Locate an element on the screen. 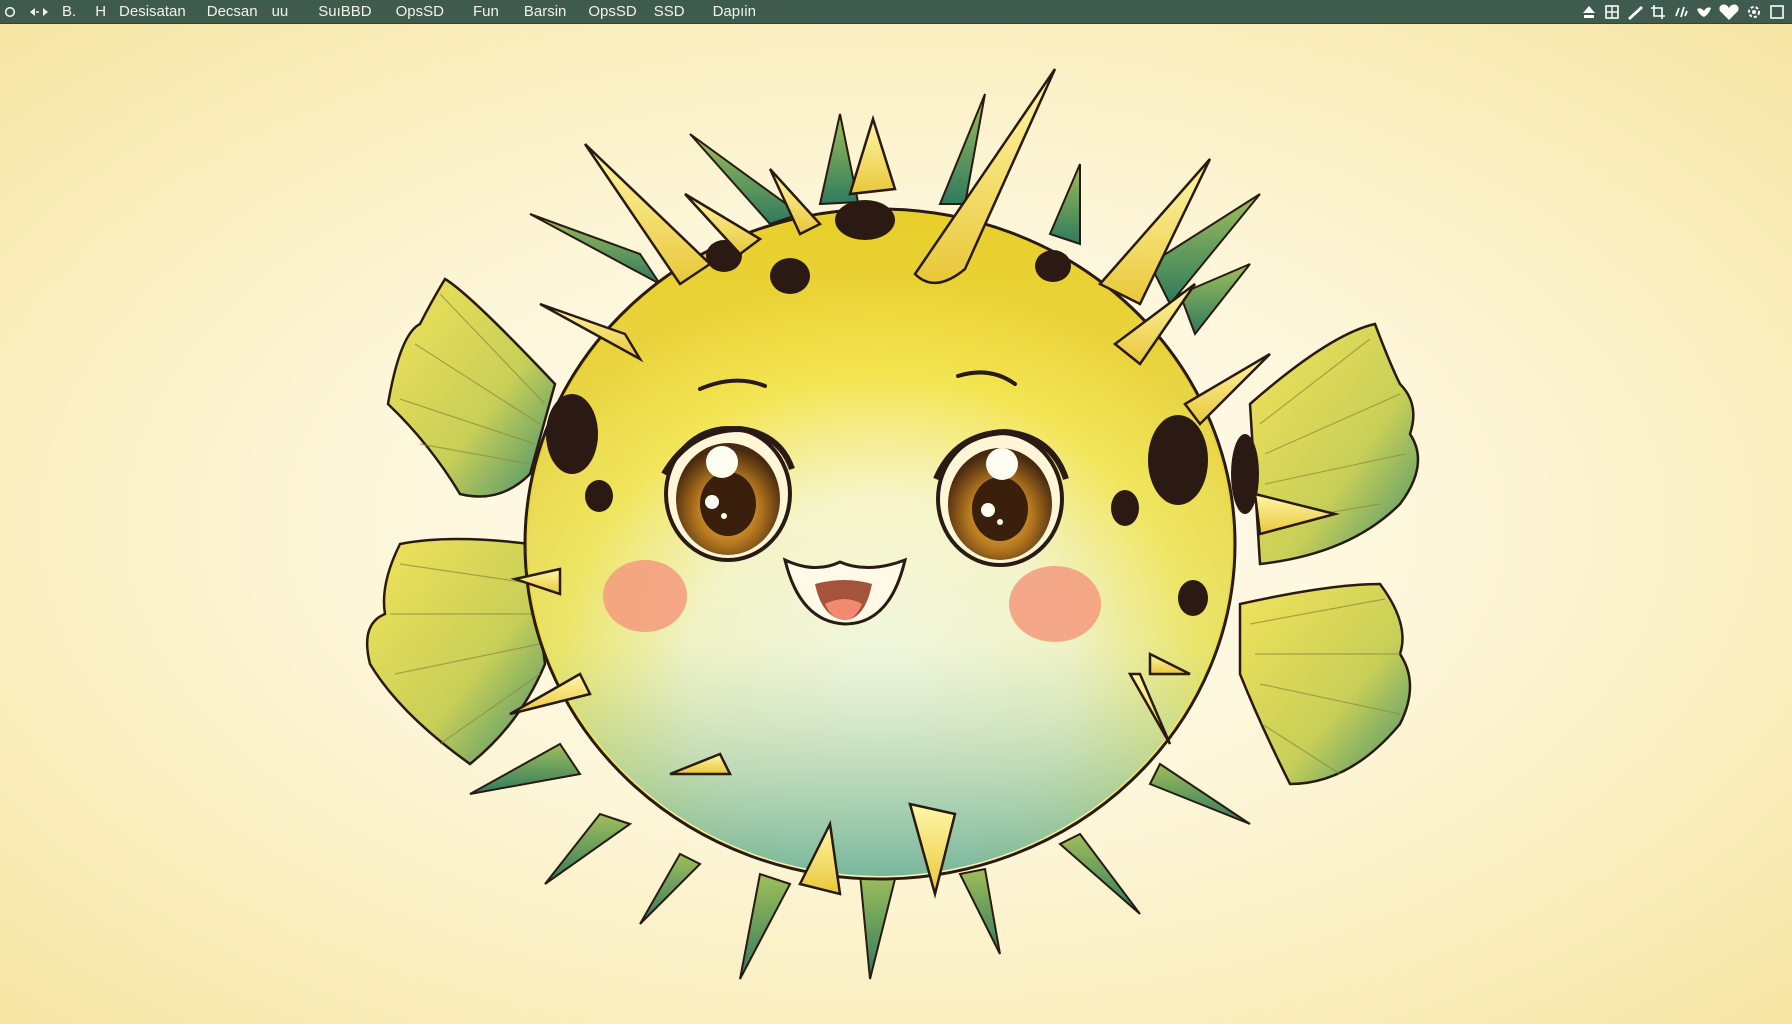  wifi-icon is located at coordinates (1681, 12).